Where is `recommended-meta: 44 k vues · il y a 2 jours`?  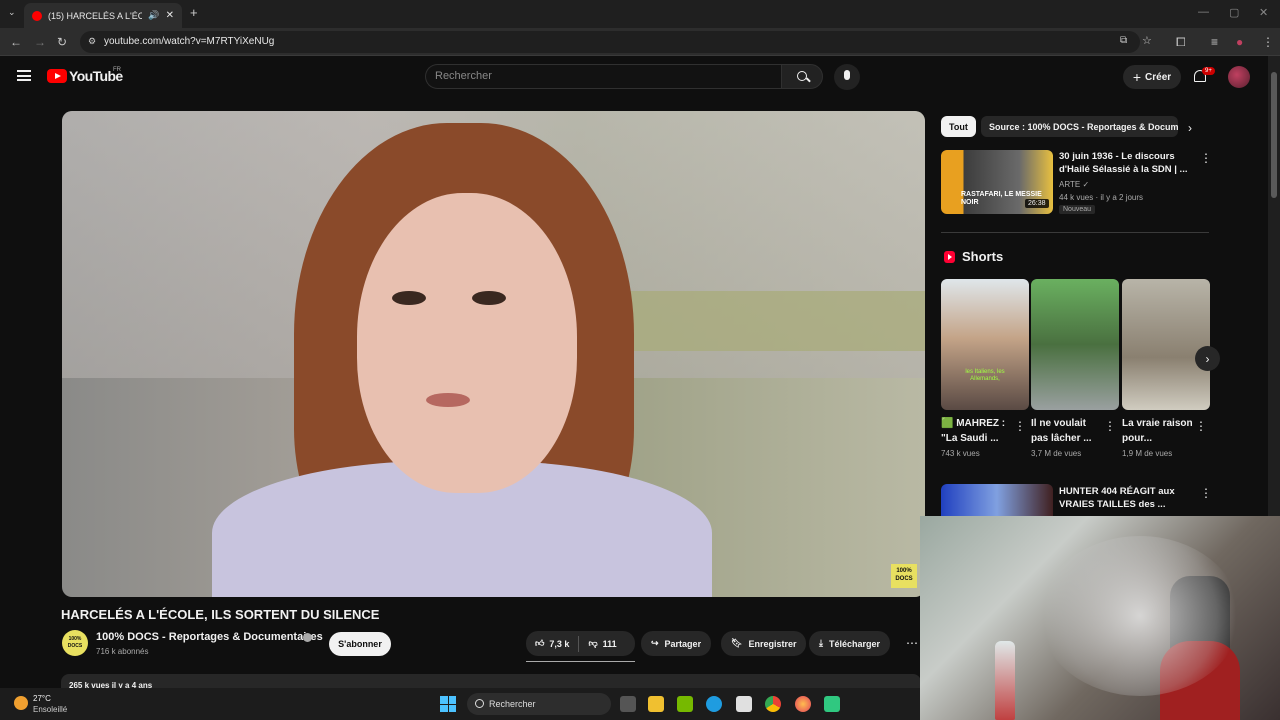
recommended-meta: 44 k vues · il y a 2 jours is located at coordinates (1101, 197).